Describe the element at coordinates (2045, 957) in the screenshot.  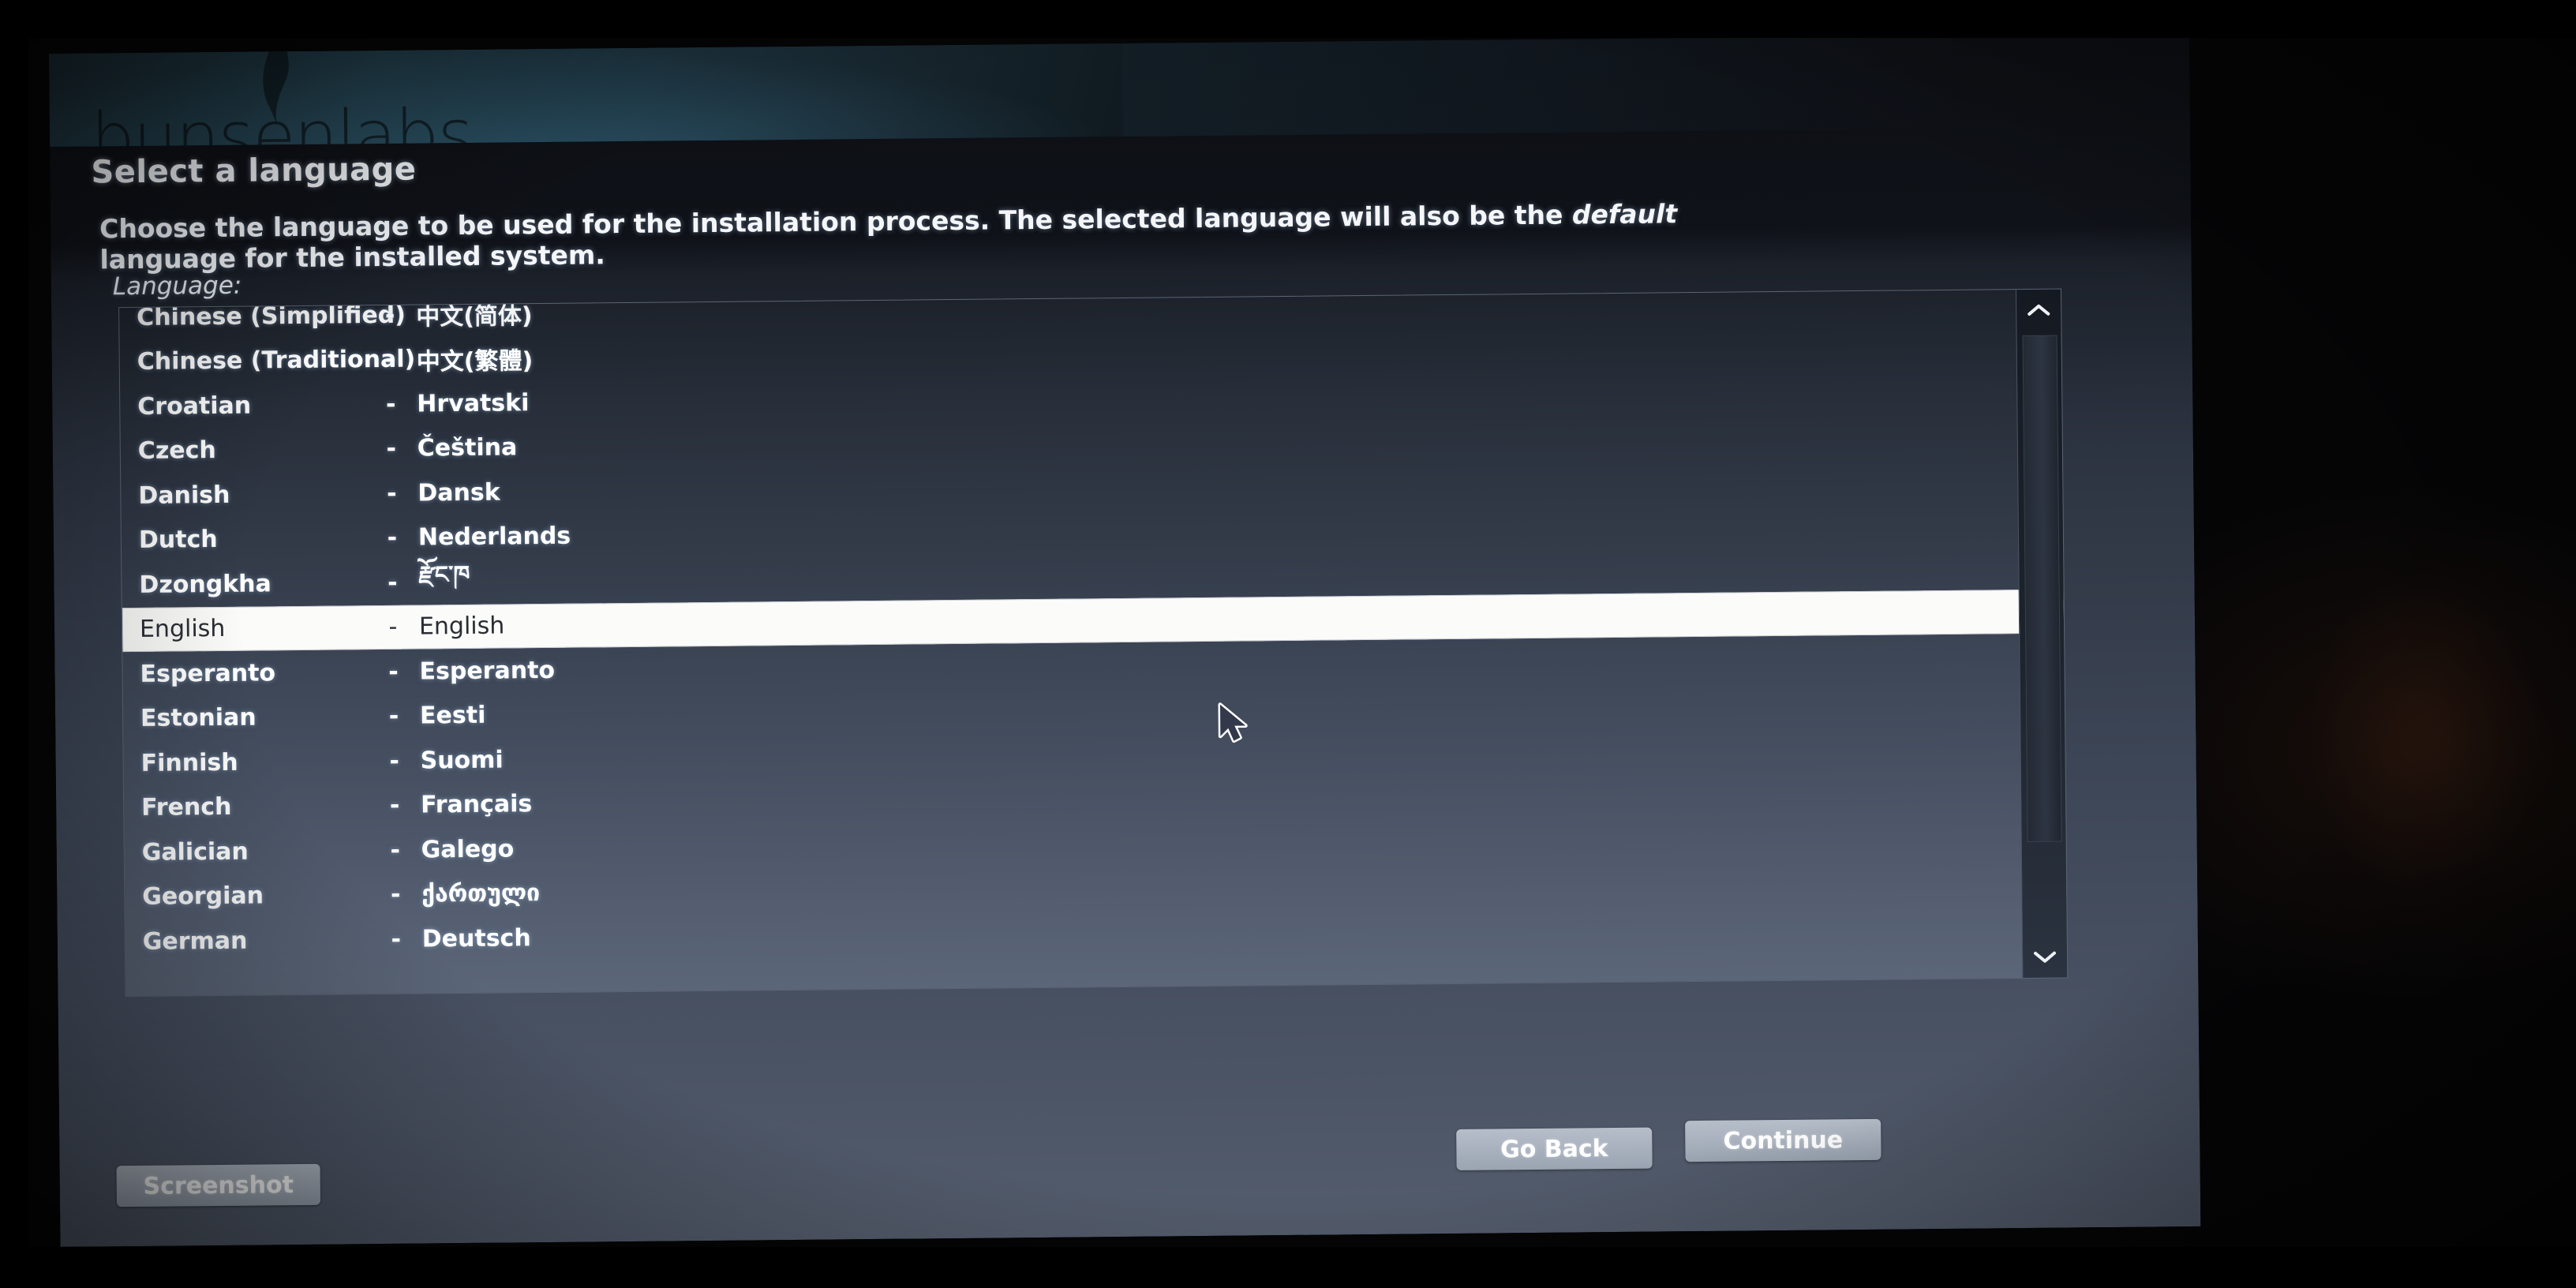
I see `chevron-down-icon` at that location.